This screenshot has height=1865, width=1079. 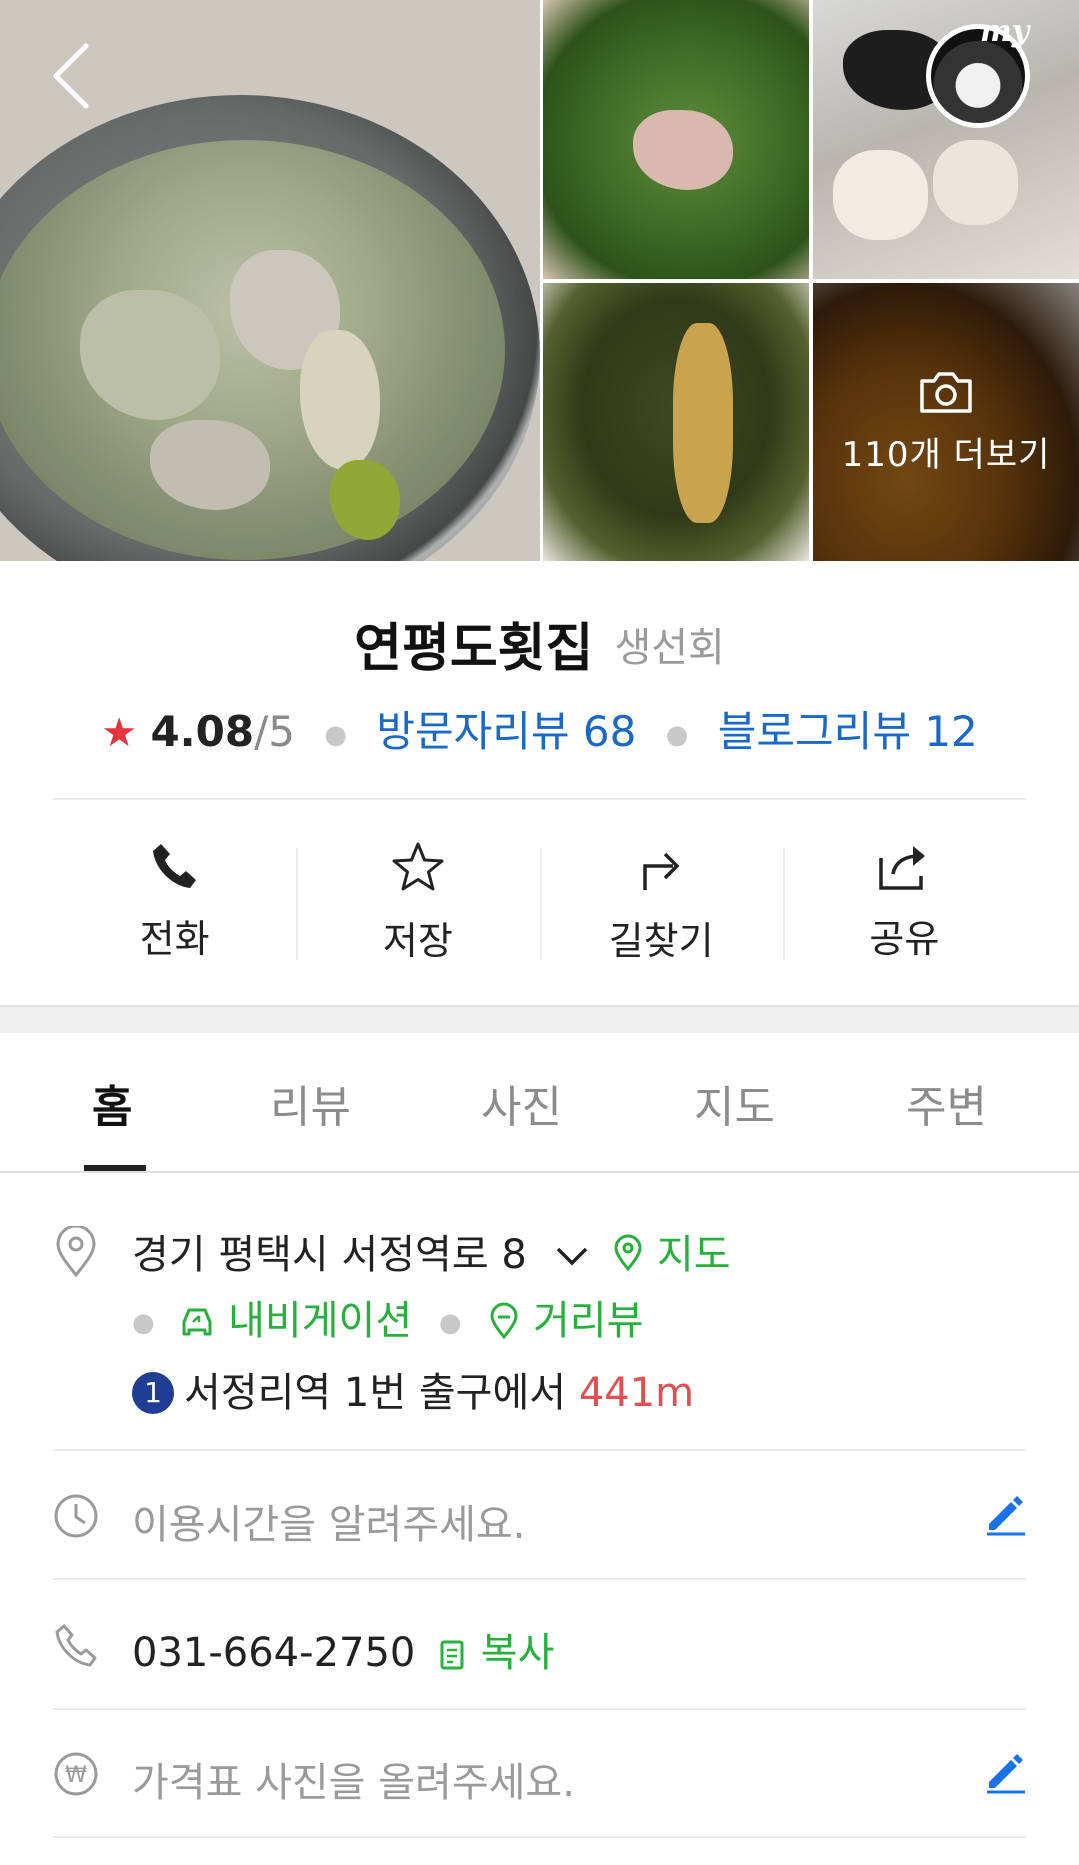 What do you see at coordinates (76, 1645) in the screenshot?
I see `phone-outline-icon` at bounding box center [76, 1645].